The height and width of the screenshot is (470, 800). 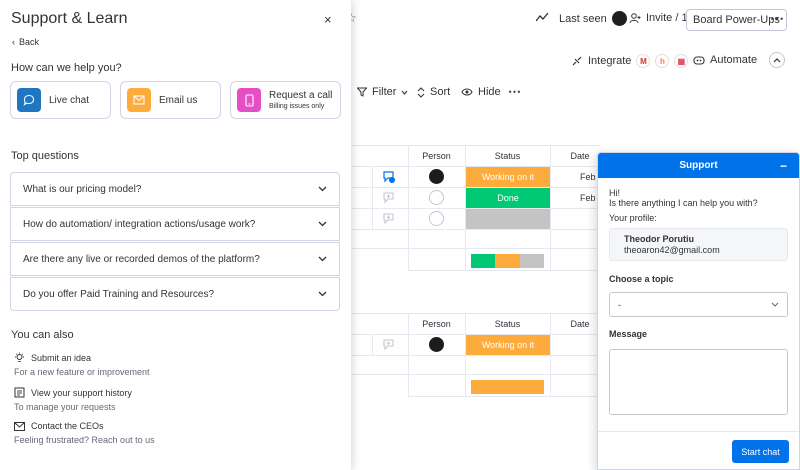 I want to click on topic-value: -, so click(x=619, y=304).